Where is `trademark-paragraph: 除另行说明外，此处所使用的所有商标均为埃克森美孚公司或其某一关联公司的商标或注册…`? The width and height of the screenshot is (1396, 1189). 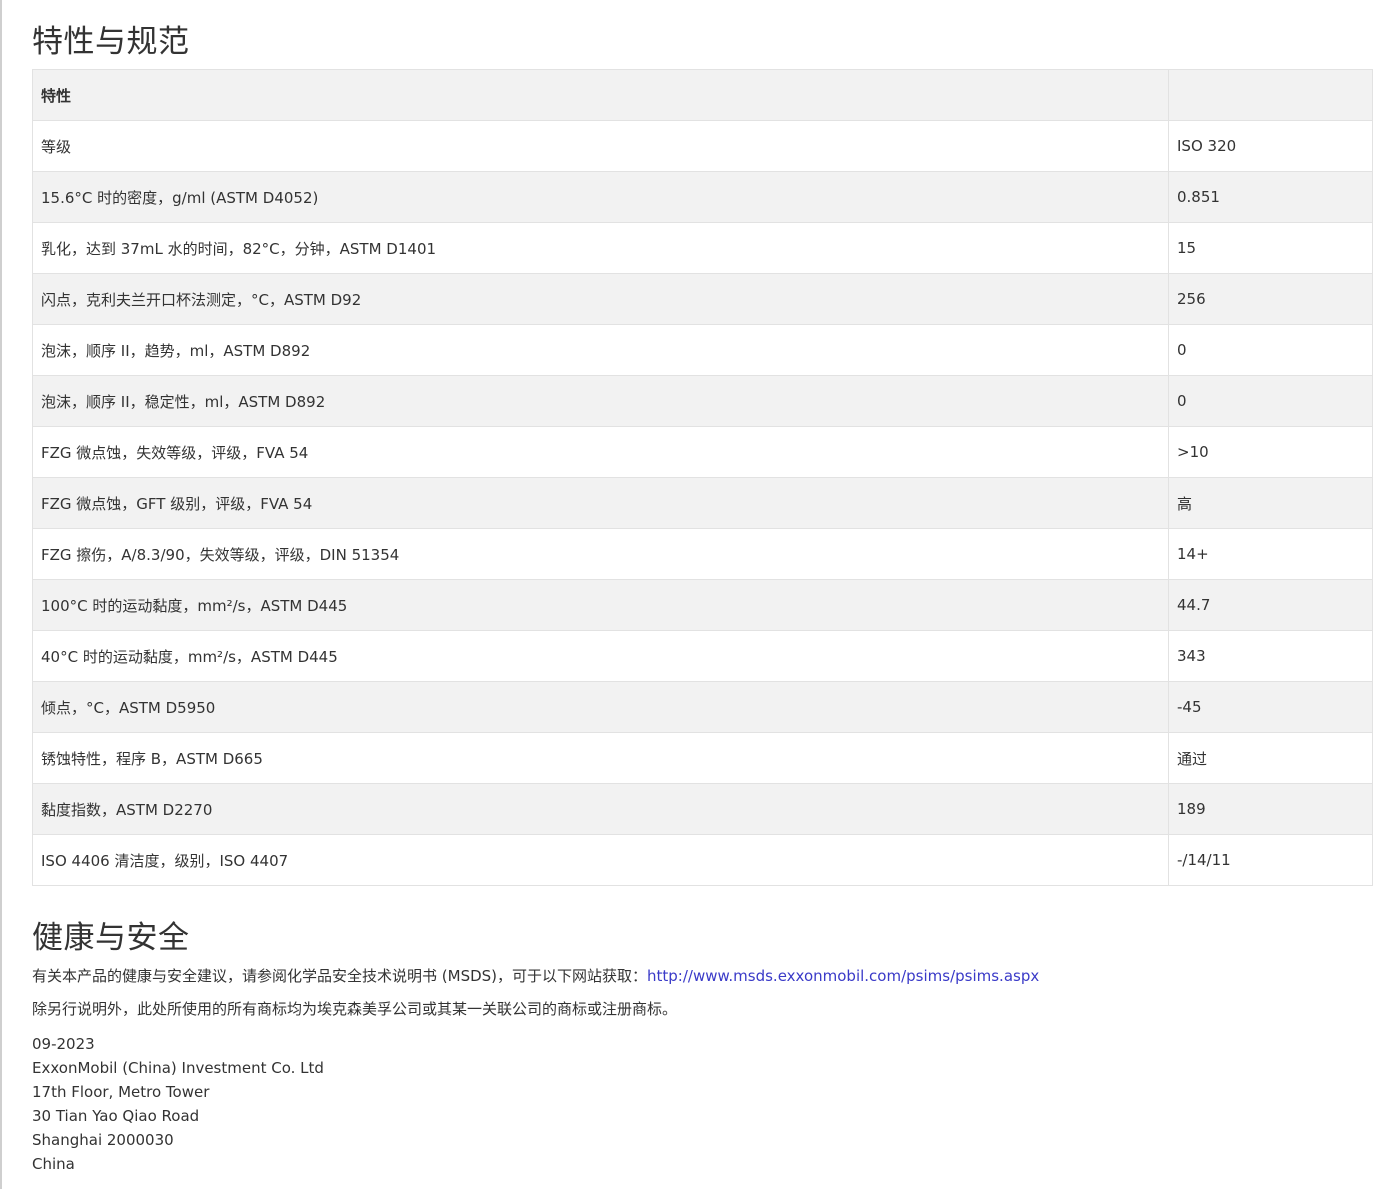 trademark-paragraph: 除另行说明外，此处所使用的所有商标均为埃克森美孚公司或其某一关联公司的商标或注册… is located at coordinates (355, 1009).